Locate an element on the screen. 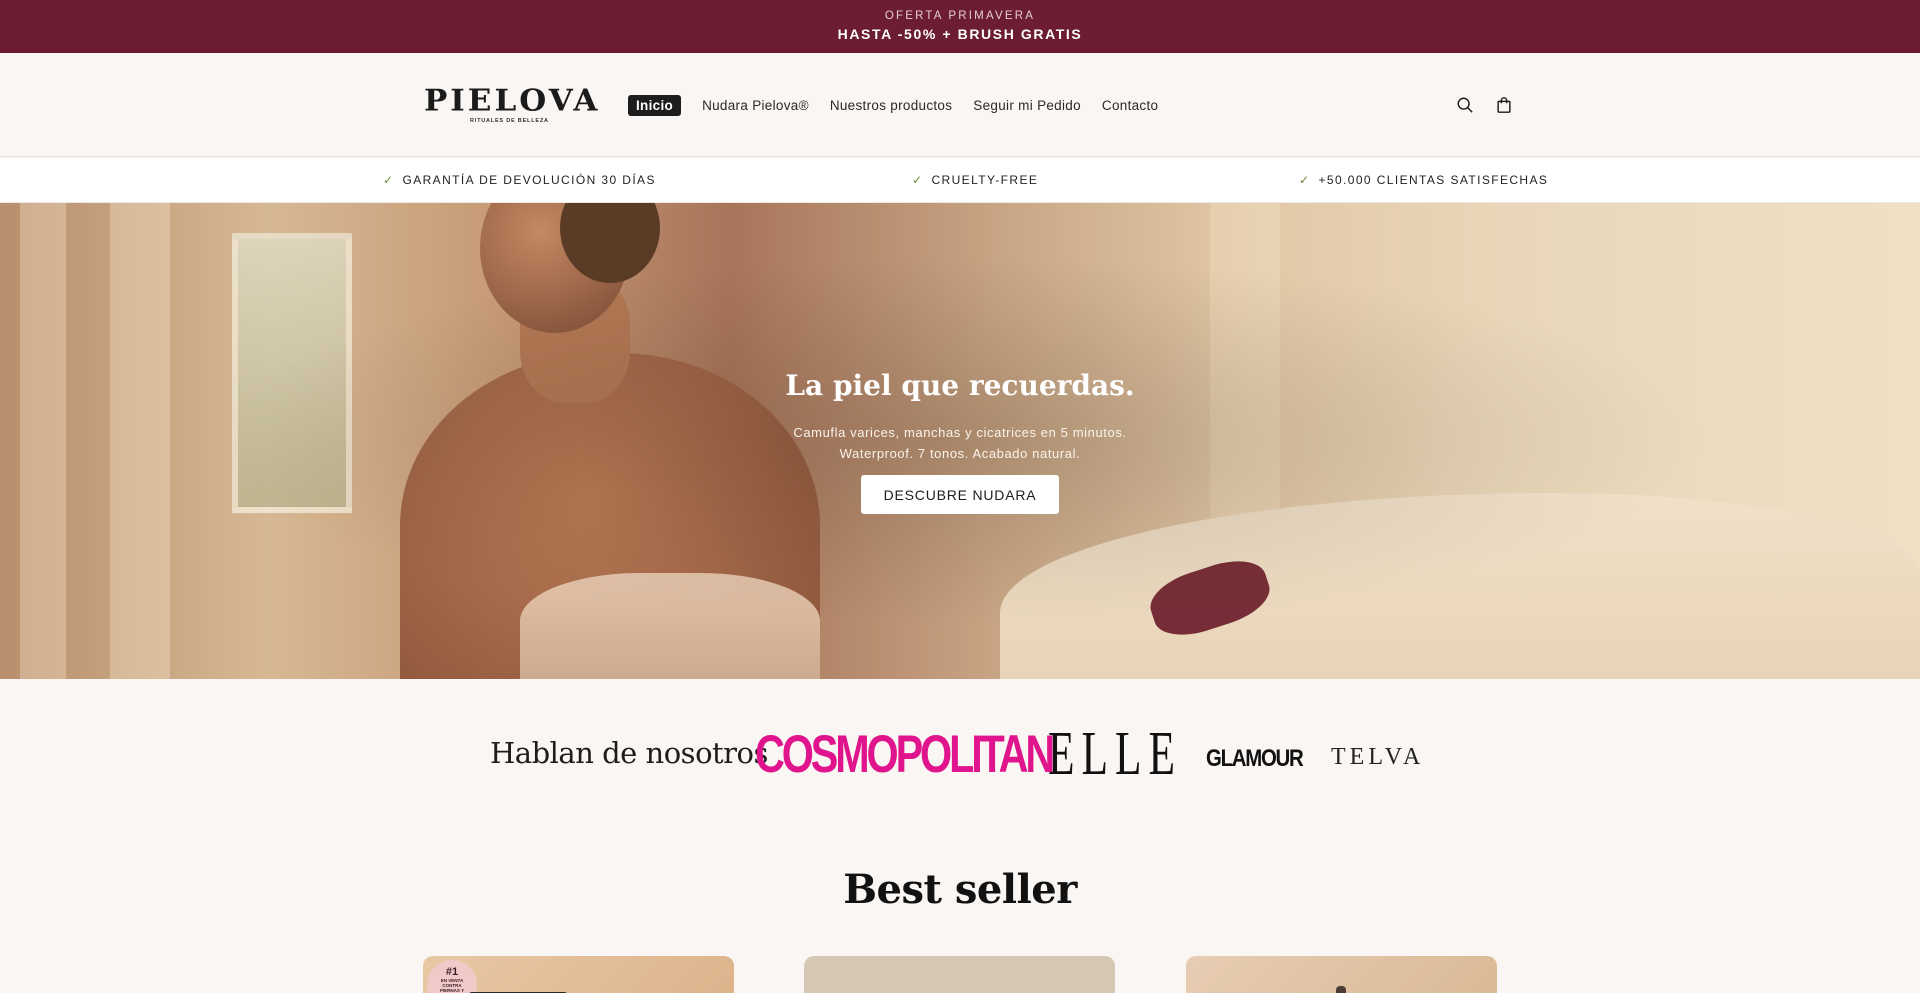 This screenshot has height=993, width=1920. best-seller-title: Best seller is located at coordinates (960, 889).